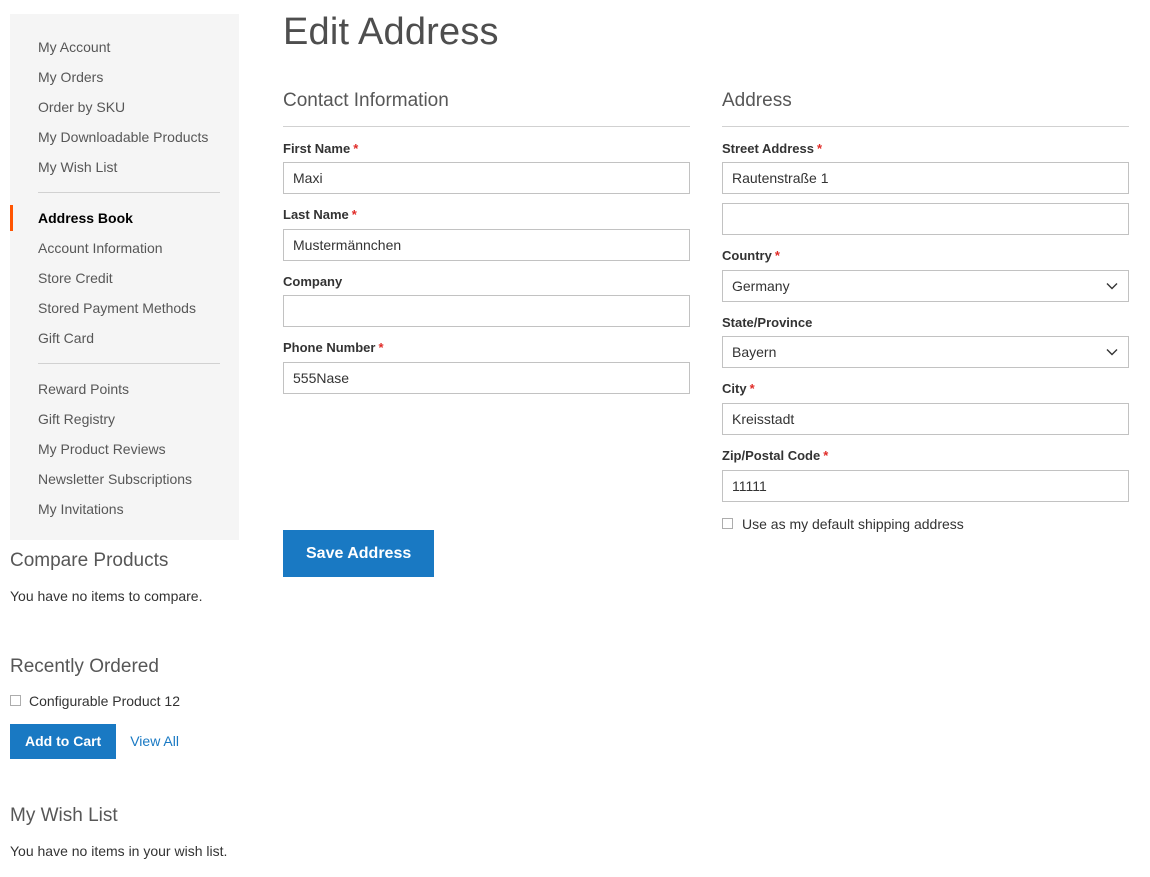  What do you see at coordinates (119, 850) in the screenshot?
I see `wish-list-empty-text: You have no items in your wish list.` at bounding box center [119, 850].